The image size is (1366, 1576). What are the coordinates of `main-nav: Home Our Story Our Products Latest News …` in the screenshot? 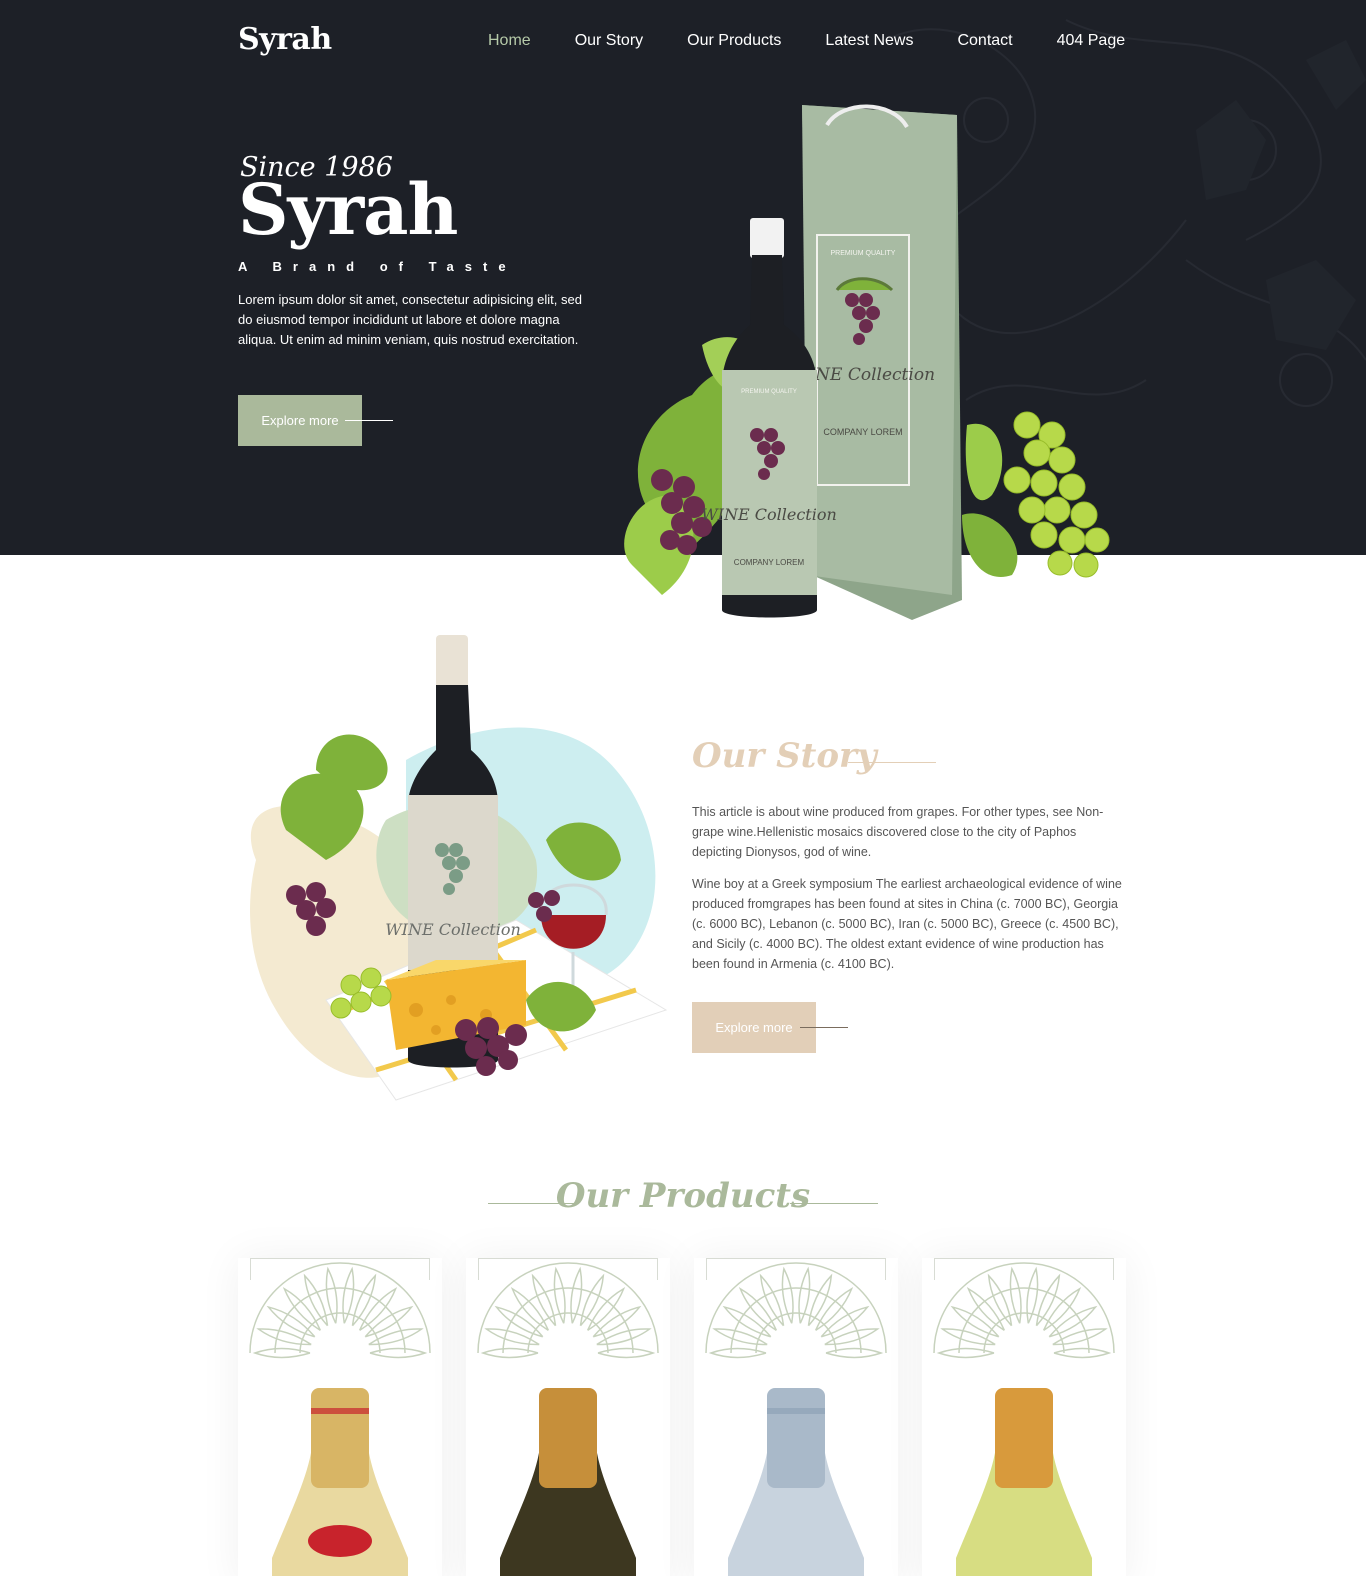 It's located at (806, 41).